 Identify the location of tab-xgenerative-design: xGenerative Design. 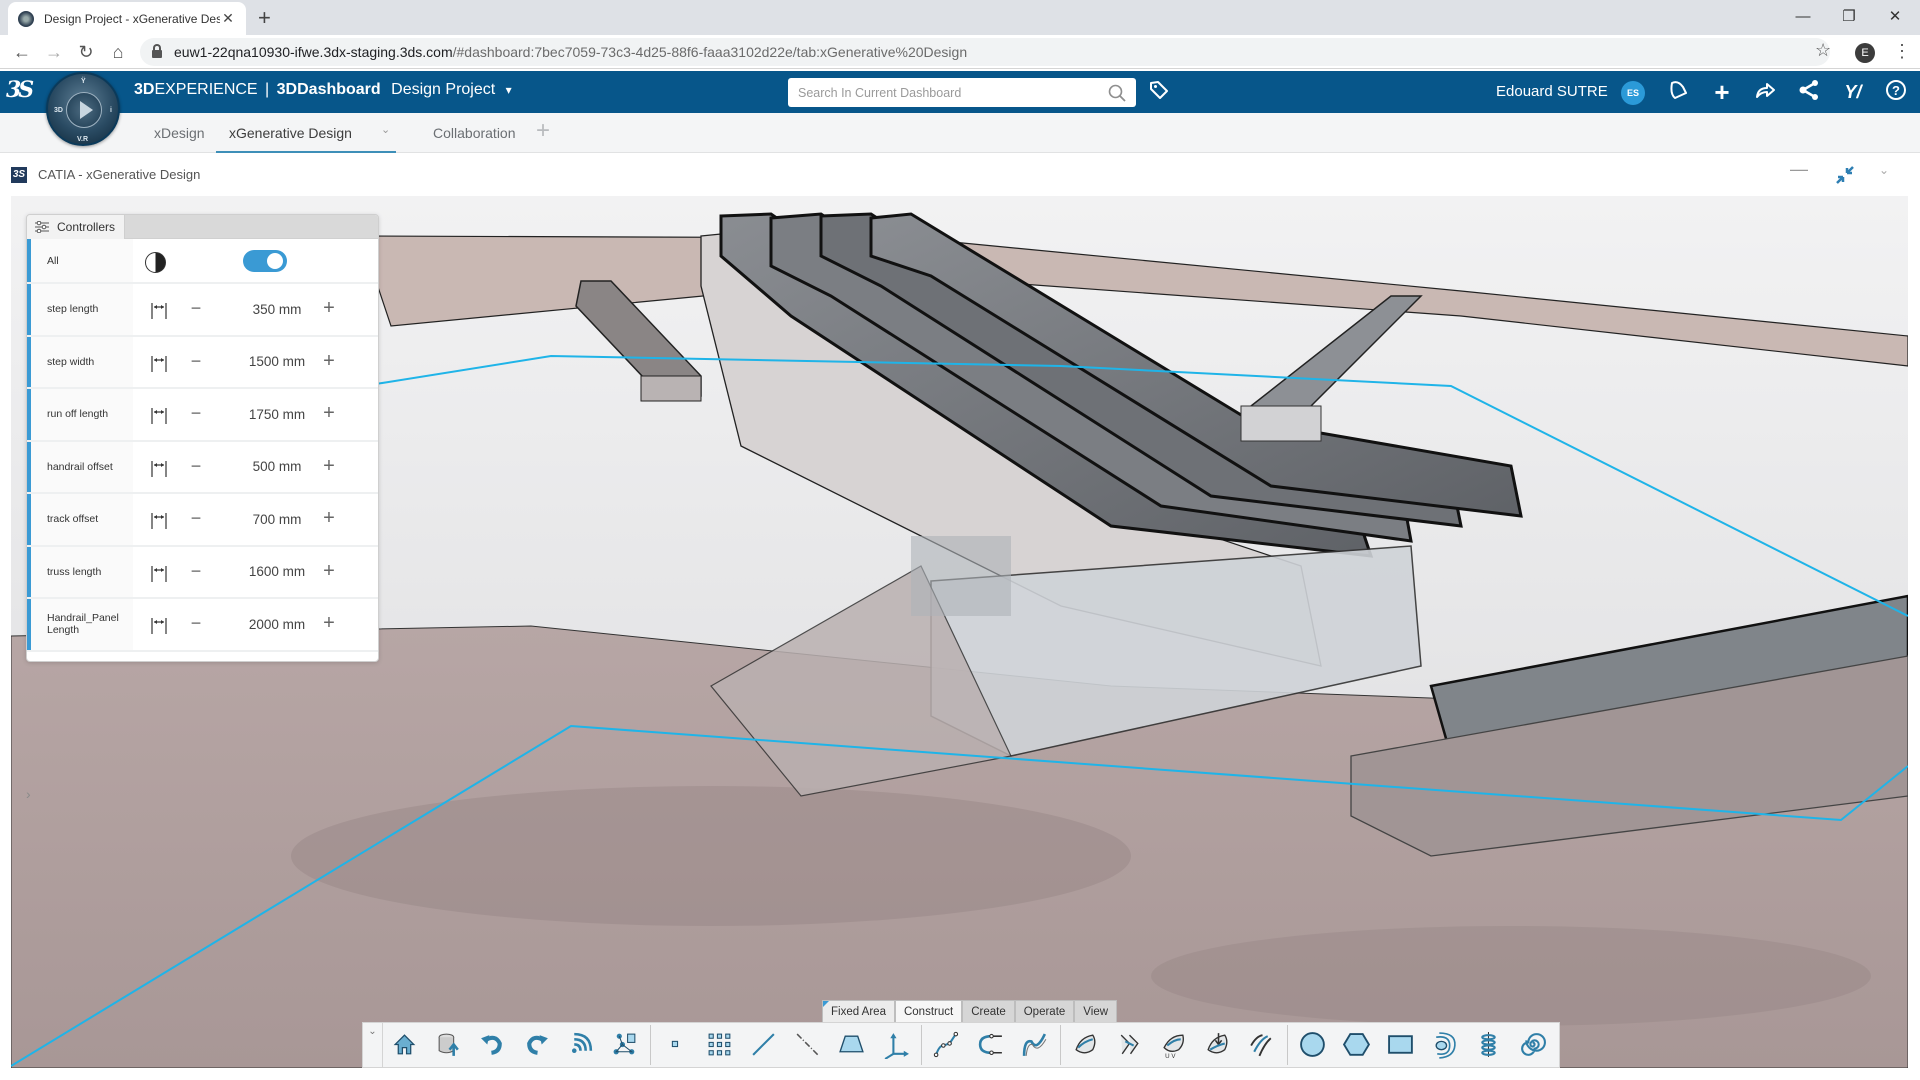
(306, 133).